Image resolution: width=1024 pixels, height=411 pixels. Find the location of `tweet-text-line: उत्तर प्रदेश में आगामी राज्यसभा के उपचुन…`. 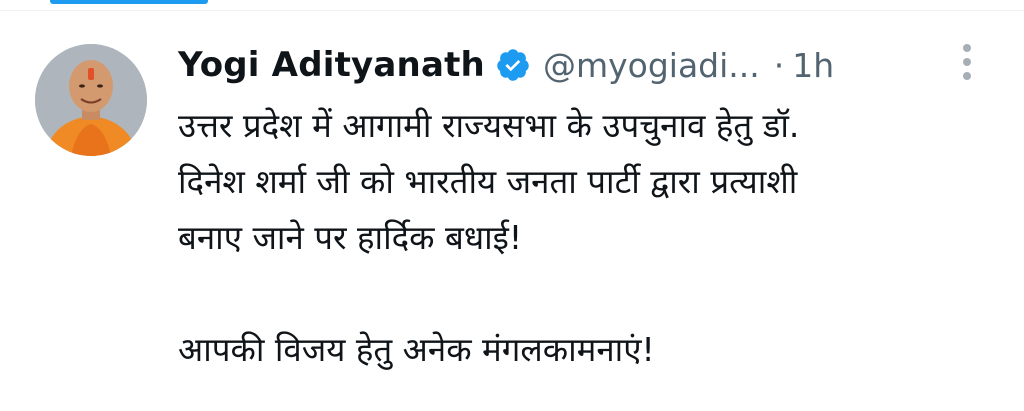

tweet-text-line: उत्तर प्रदेश में आगामी राज्यसभा के उपचुन… is located at coordinates (489, 125).